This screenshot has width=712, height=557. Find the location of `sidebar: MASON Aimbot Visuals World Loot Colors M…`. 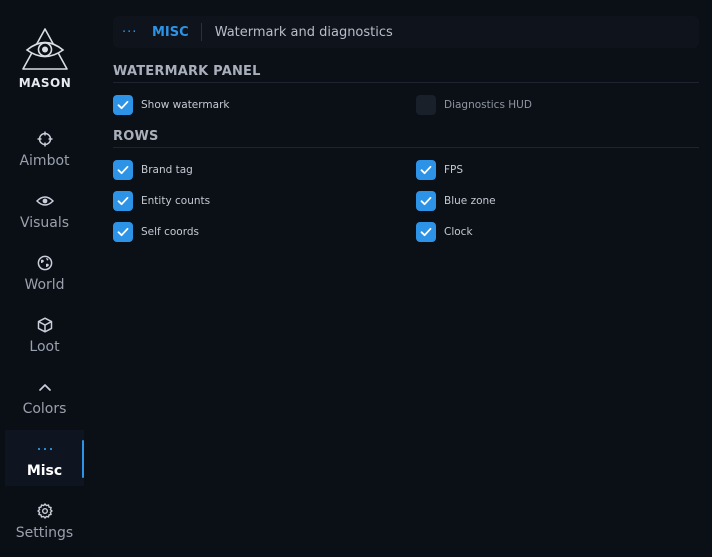

sidebar: MASON Aimbot Visuals World Loot Colors M… is located at coordinates (45, 278).